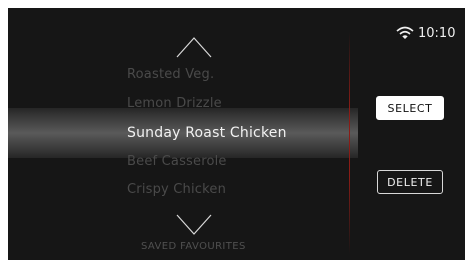  What do you see at coordinates (177, 162) in the screenshot?
I see `menu-item-beef-casserole: Beef Casserole` at bounding box center [177, 162].